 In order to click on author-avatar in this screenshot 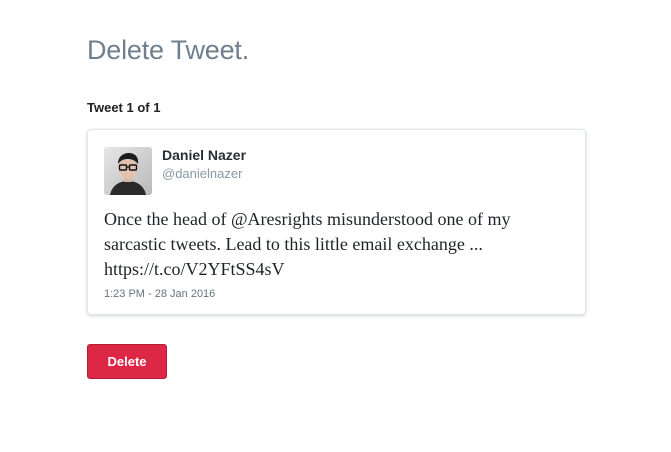, I will do `click(128, 171)`.